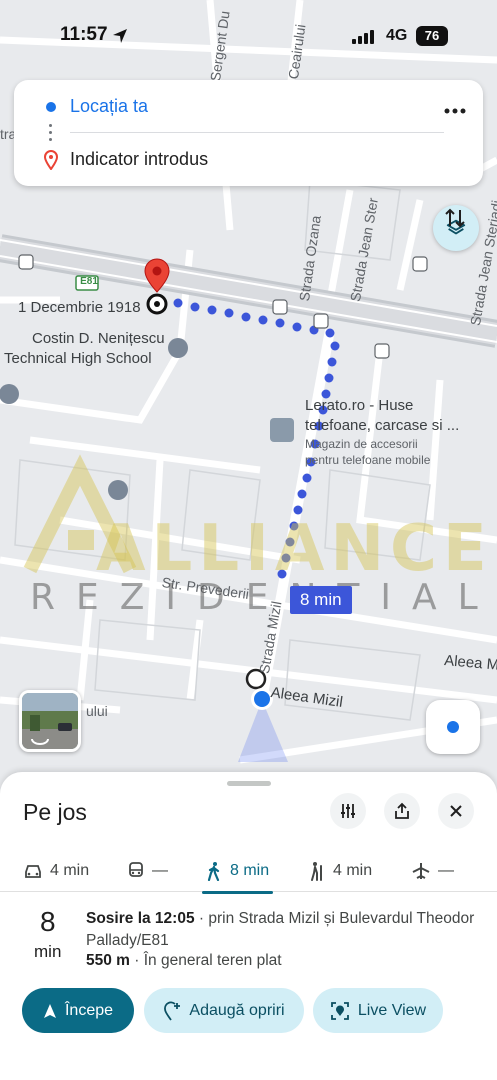 The image size is (497, 1080). Describe the element at coordinates (397, 35) in the screenshot. I see `network-type: 4G` at that location.